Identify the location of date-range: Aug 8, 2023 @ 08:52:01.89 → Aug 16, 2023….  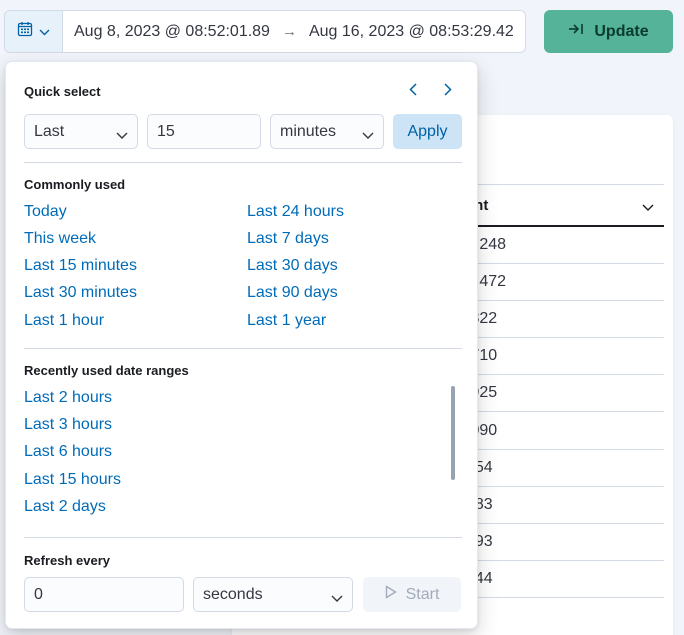
(294, 31).